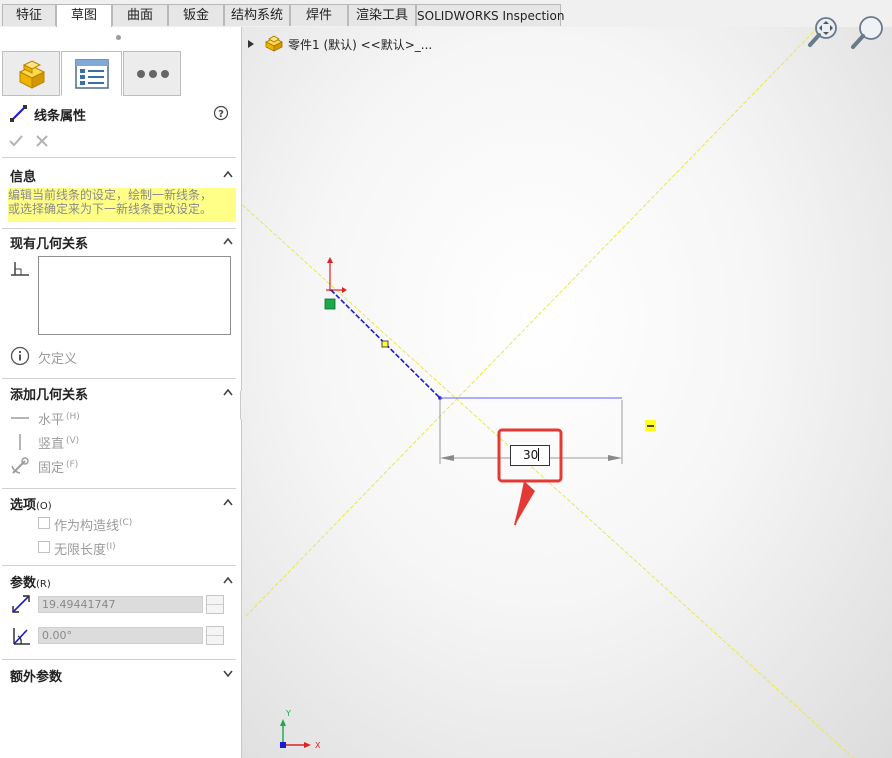  Describe the element at coordinates (49, 244) in the screenshot. I see `existing-relations-title: 现有几何关系` at that location.